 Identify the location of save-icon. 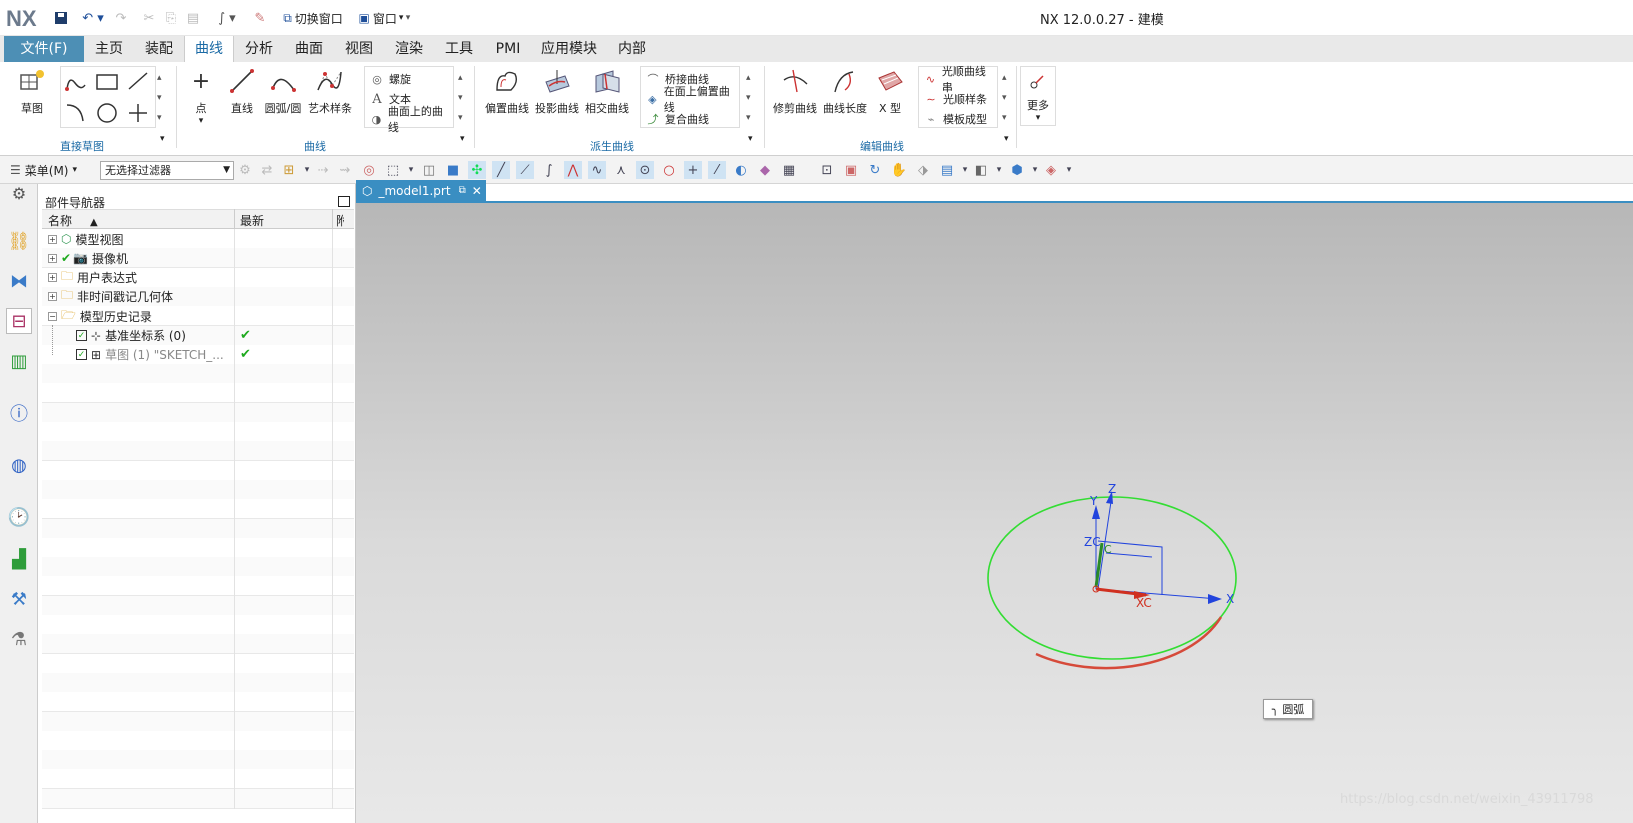
(61, 18).